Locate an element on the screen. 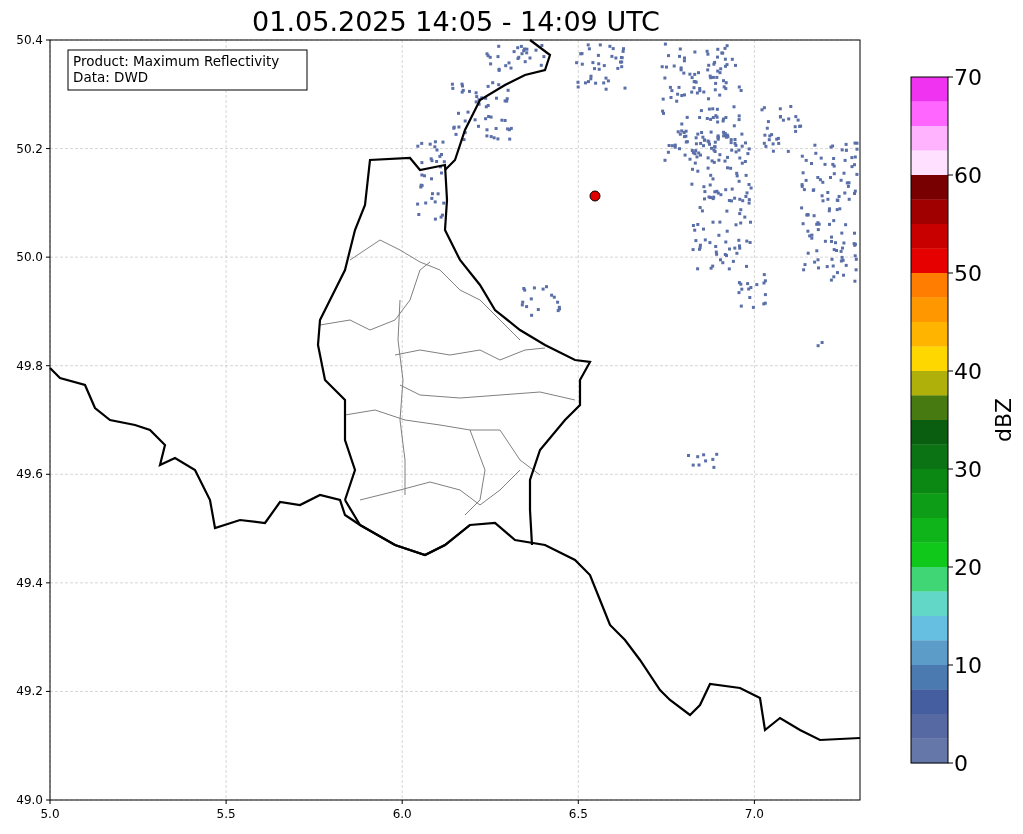 This screenshot has height=834, width=1023. x-tick-label: 5.0 is located at coordinates (50, 814).